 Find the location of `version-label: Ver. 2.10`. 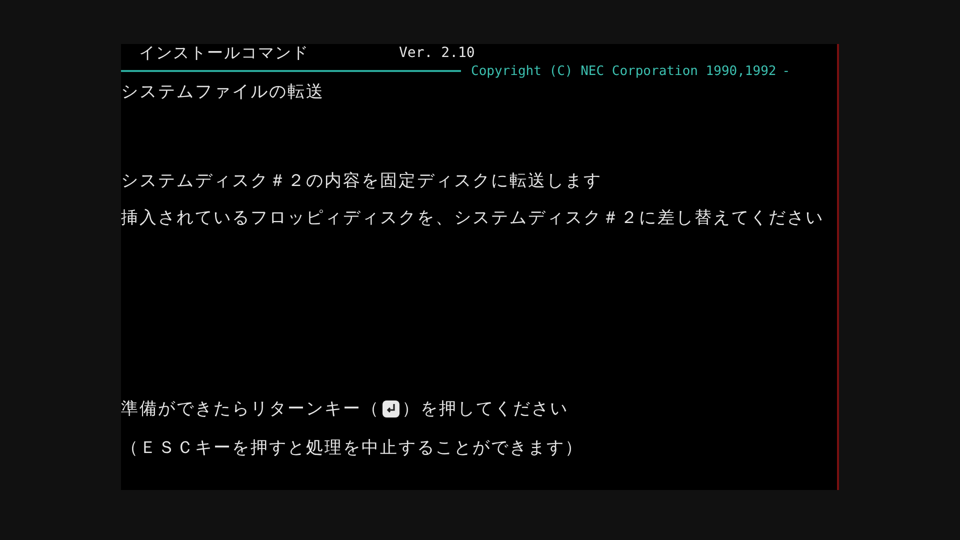

version-label: Ver. 2.10 is located at coordinates (437, 53).